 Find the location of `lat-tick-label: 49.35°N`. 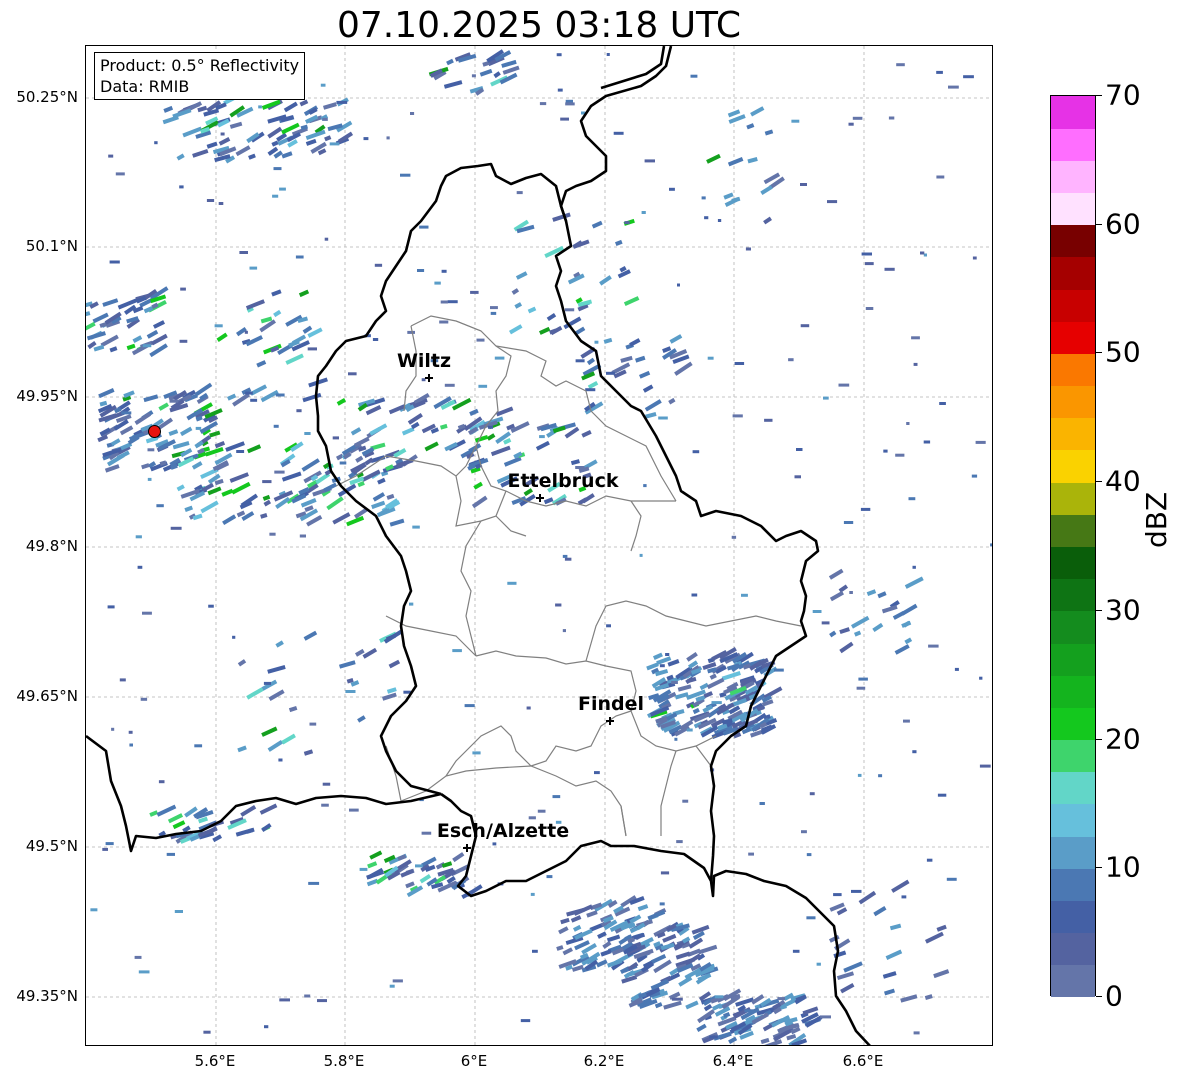

lat-tick-label: 49.35°N is located at coordinates (47, 996).